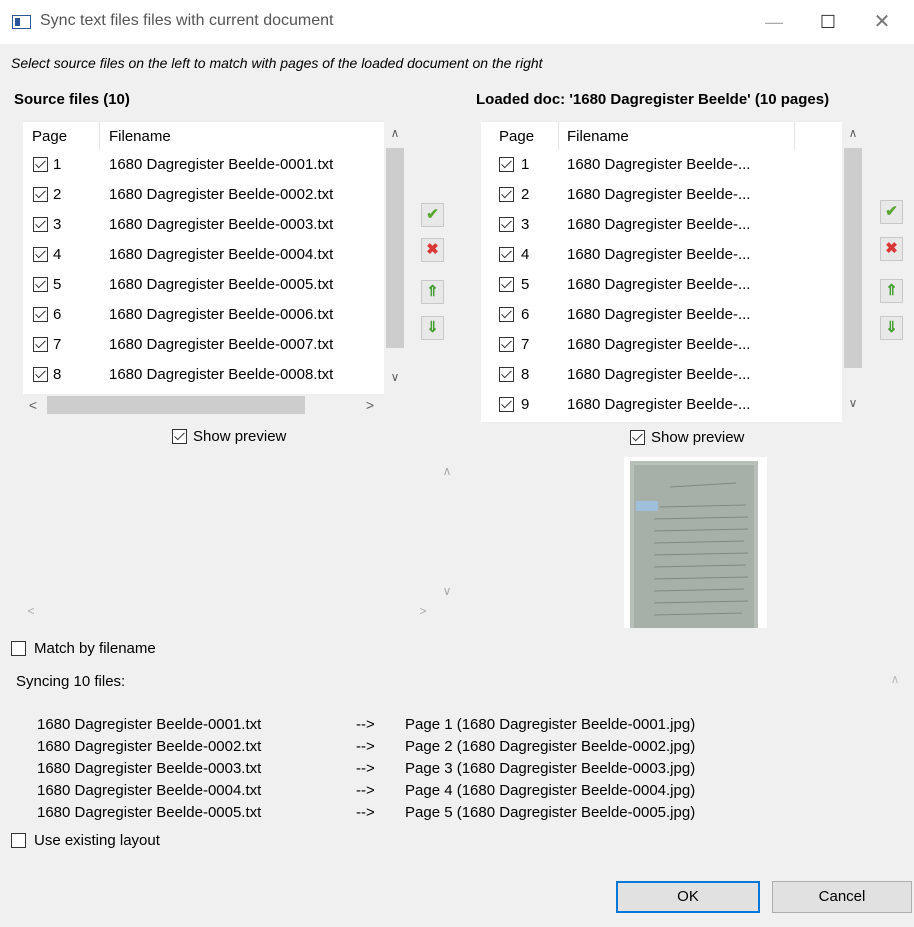  Describe the element at coordinates (423, 611) in the screenshot. I see `preview-scroll-right-icon: >` at that location.